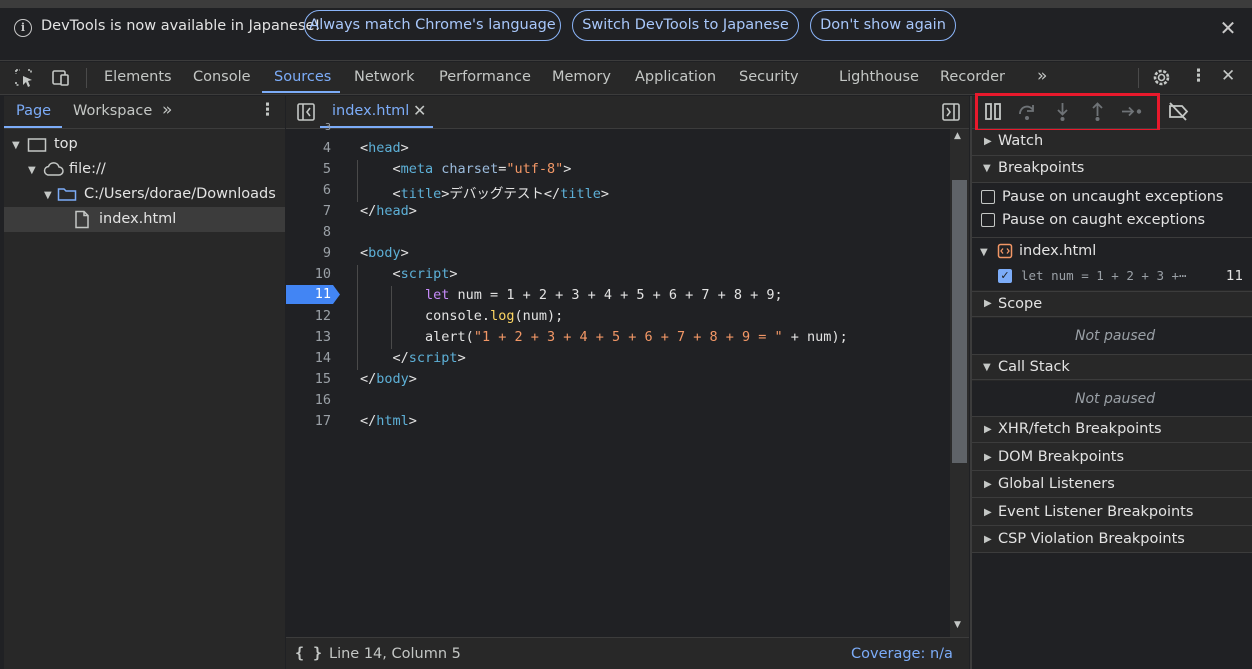 This screenshot has height=669, width=1252. Describe the element at coordinates (53, 169) in the screenshot. I see `cloud-icon` at that location.